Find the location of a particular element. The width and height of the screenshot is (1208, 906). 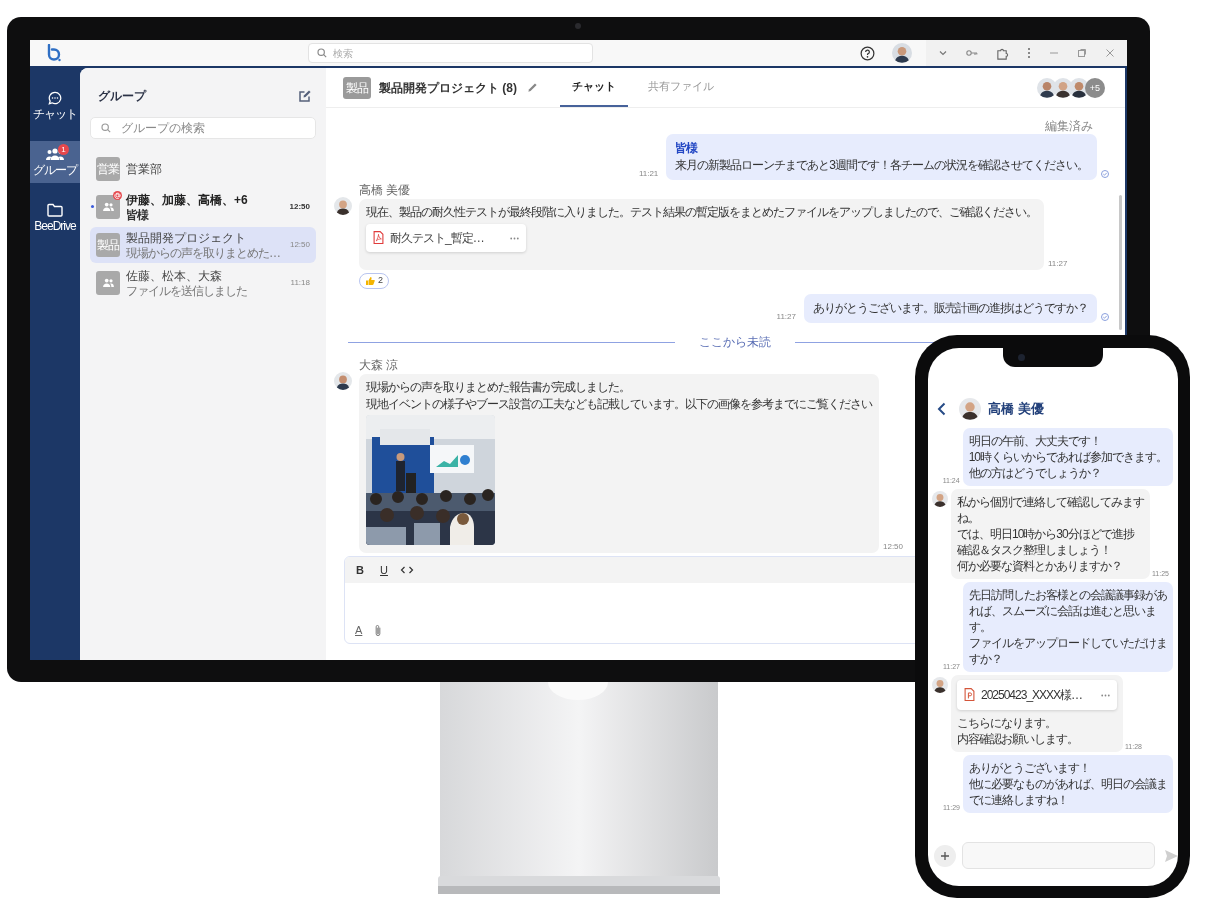

search-field: グループの検索 is located at coordinates (203, 128).